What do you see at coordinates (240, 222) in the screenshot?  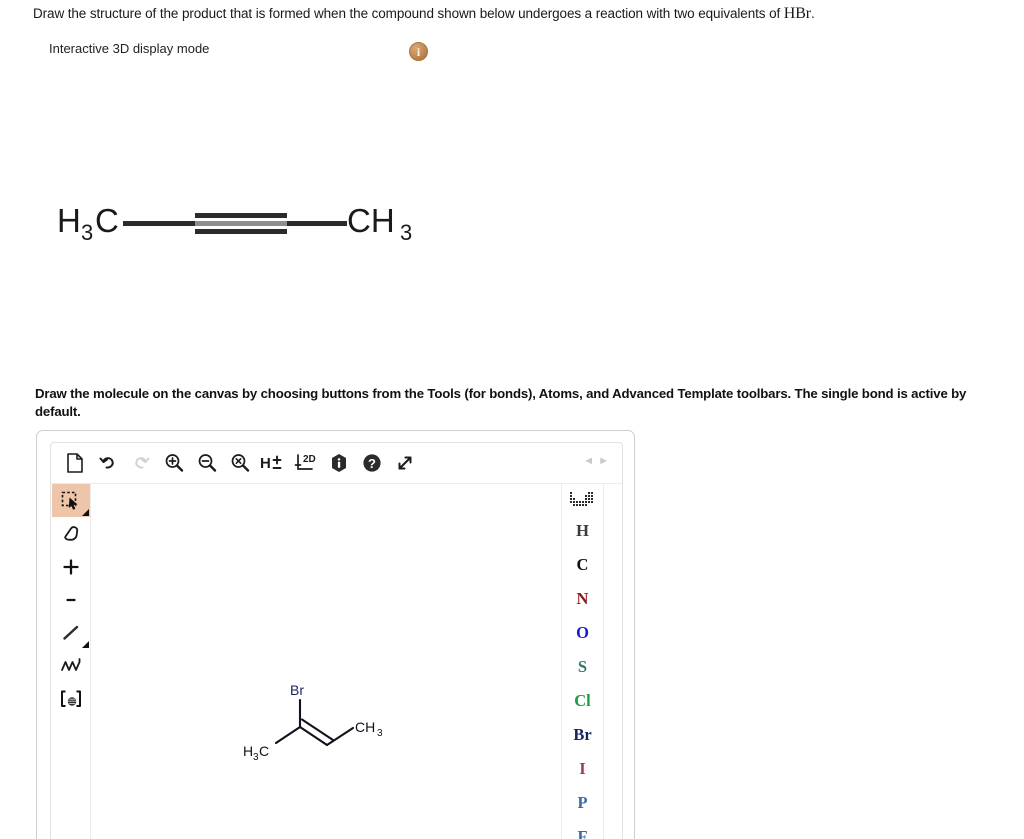 I see `reactant-structure: H 3 C CH 3` at bounding box center [240, 222].